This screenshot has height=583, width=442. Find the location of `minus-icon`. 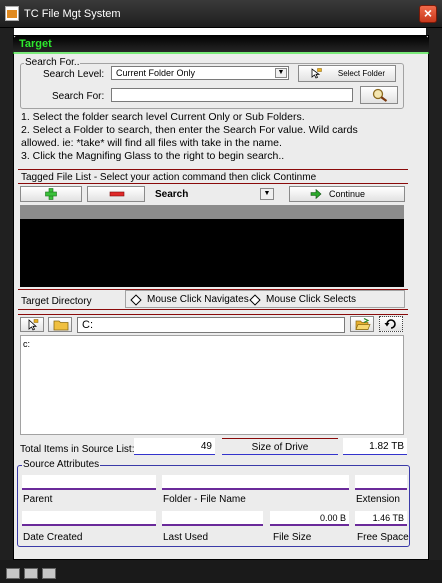

minus-icon is located at coordinates (117, 194).